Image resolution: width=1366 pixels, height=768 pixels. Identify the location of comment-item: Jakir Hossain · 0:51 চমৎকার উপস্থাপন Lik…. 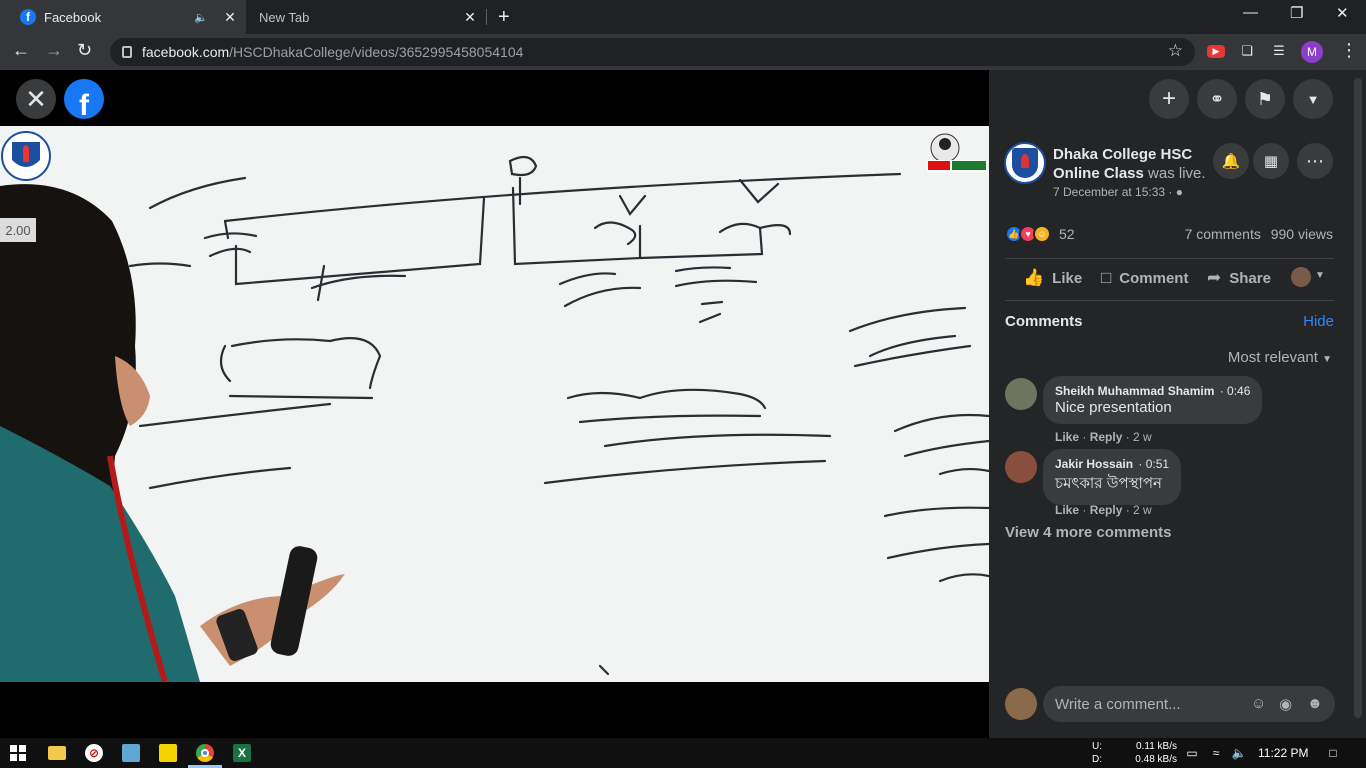
(1170, 484).